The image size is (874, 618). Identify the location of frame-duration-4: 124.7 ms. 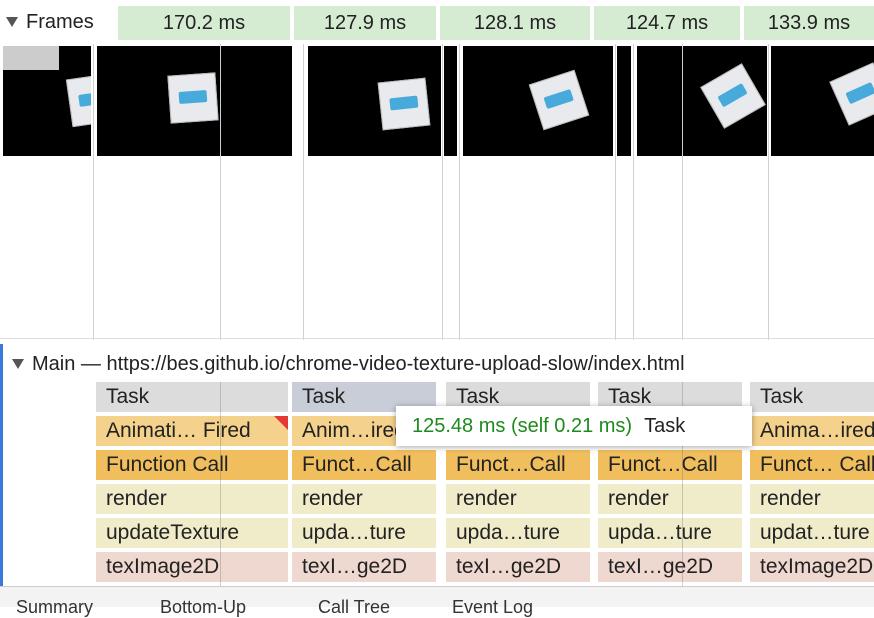
(667, 23).